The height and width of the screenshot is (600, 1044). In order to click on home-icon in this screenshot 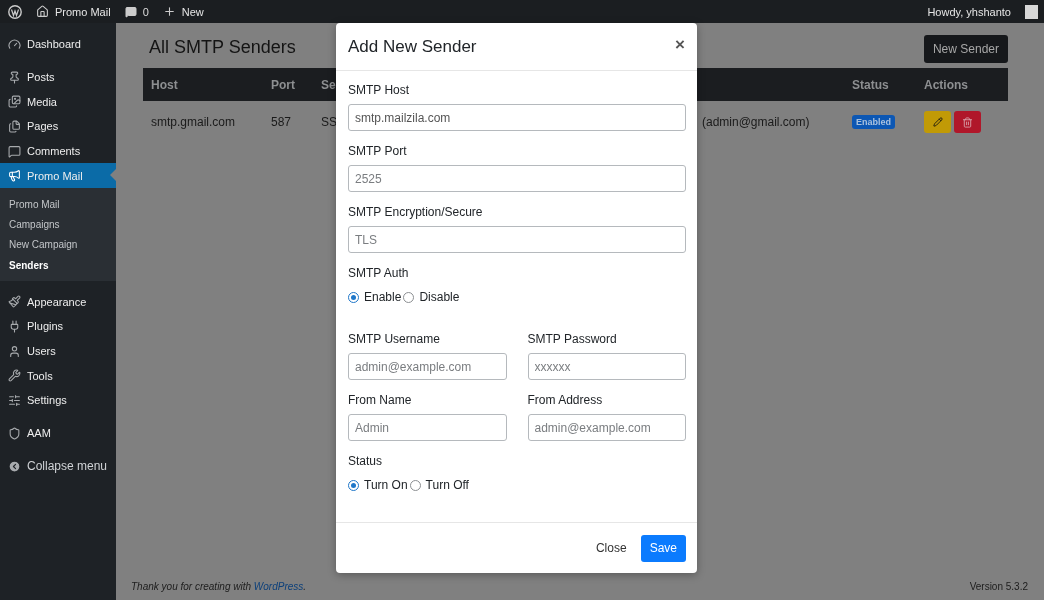, I will do `click(42, 11)`.